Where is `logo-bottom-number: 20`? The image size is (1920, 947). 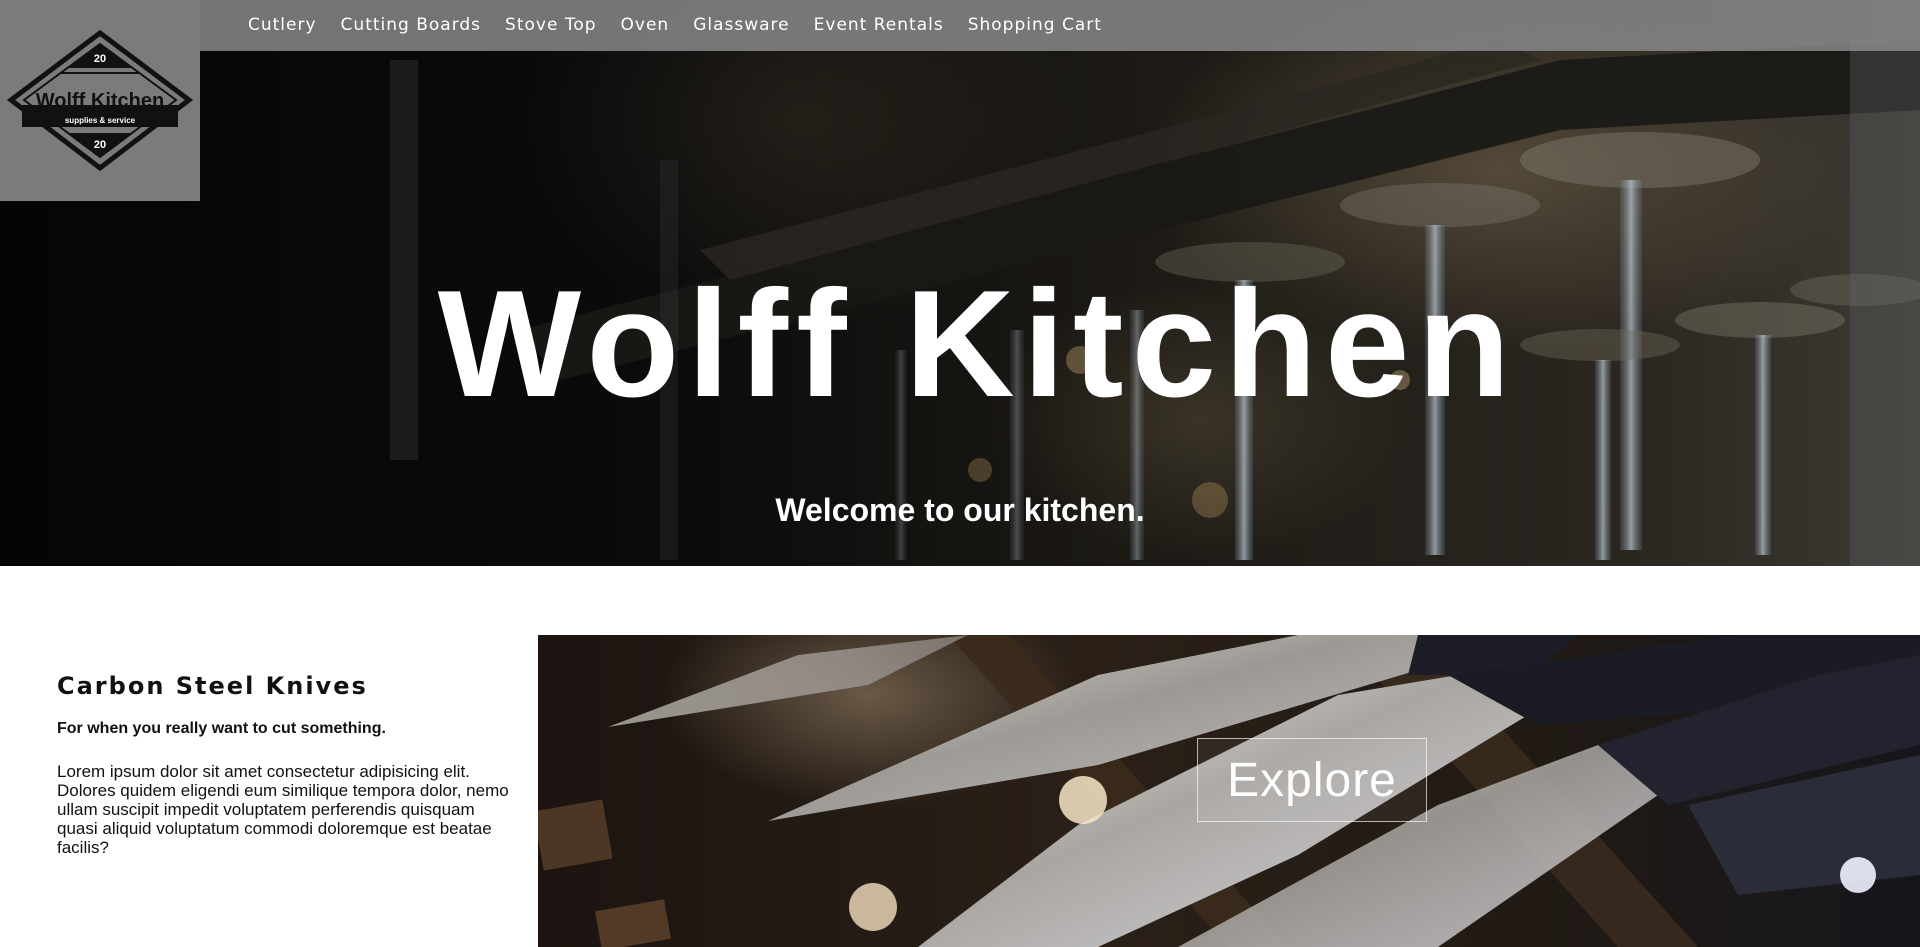
logo-bottom-number: 20 is located at coordinates (100, 145).